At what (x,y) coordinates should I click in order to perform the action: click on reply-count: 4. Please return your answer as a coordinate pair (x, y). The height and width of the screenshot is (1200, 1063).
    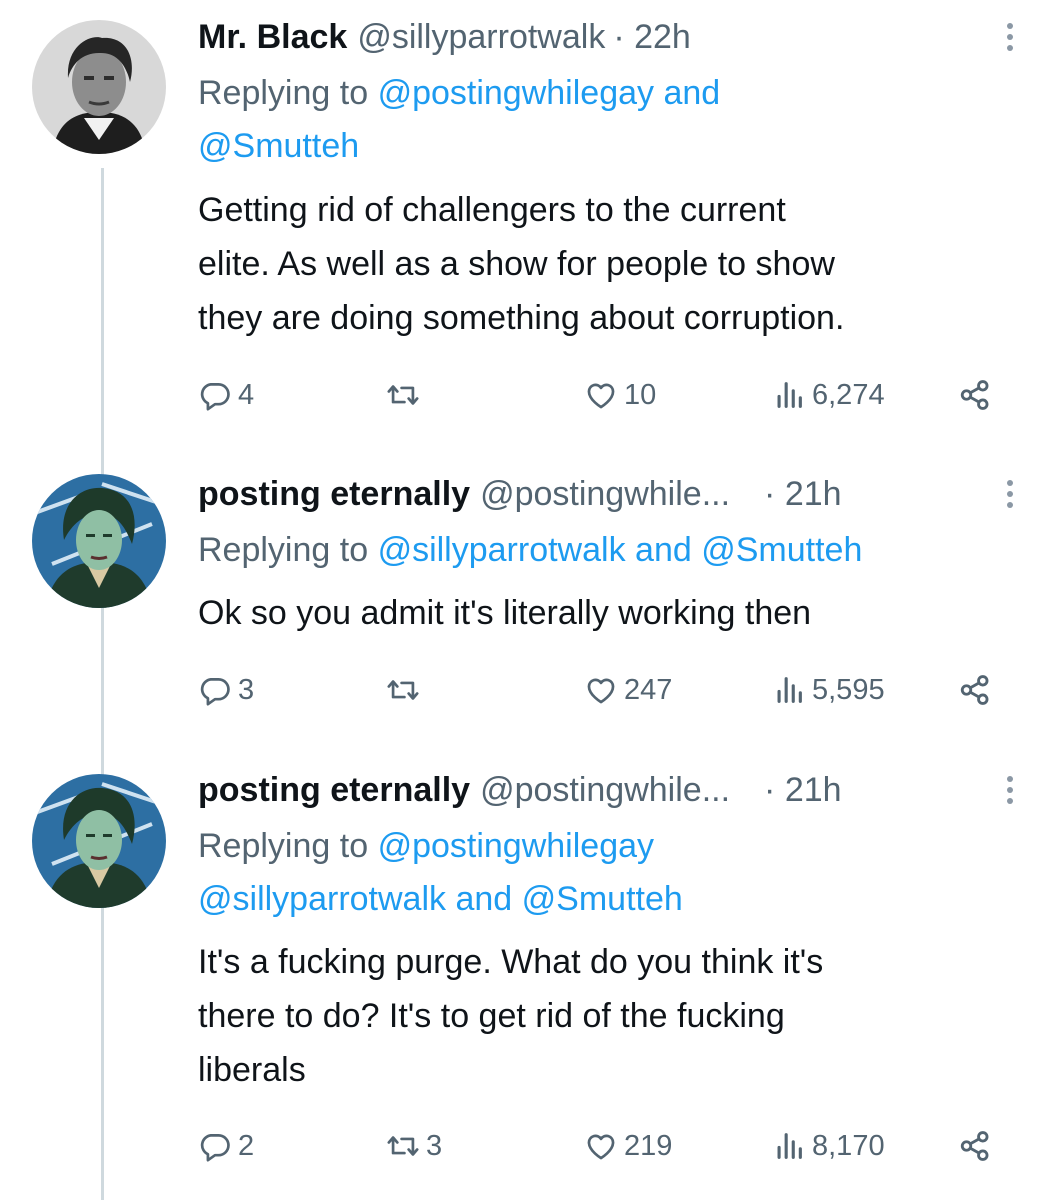
    Looking at the image, I should click on (246, 394).